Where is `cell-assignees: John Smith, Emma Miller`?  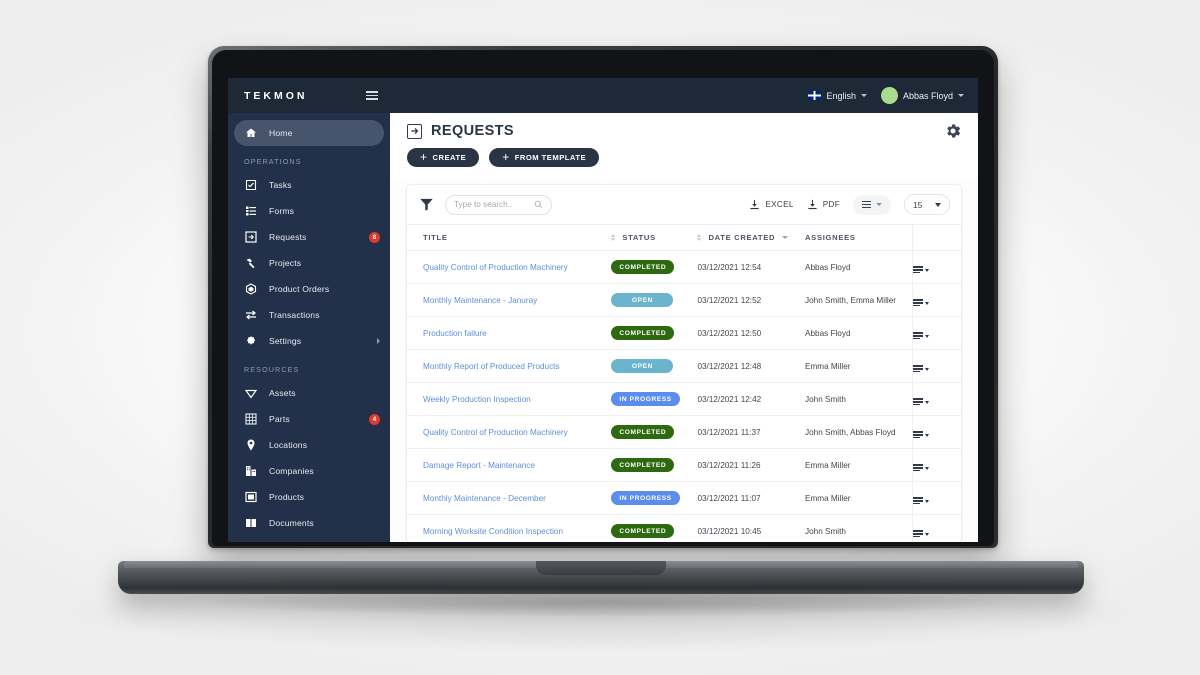 cell-assignees: John Smith, Emma Miller is located at coordinates (859, 300).